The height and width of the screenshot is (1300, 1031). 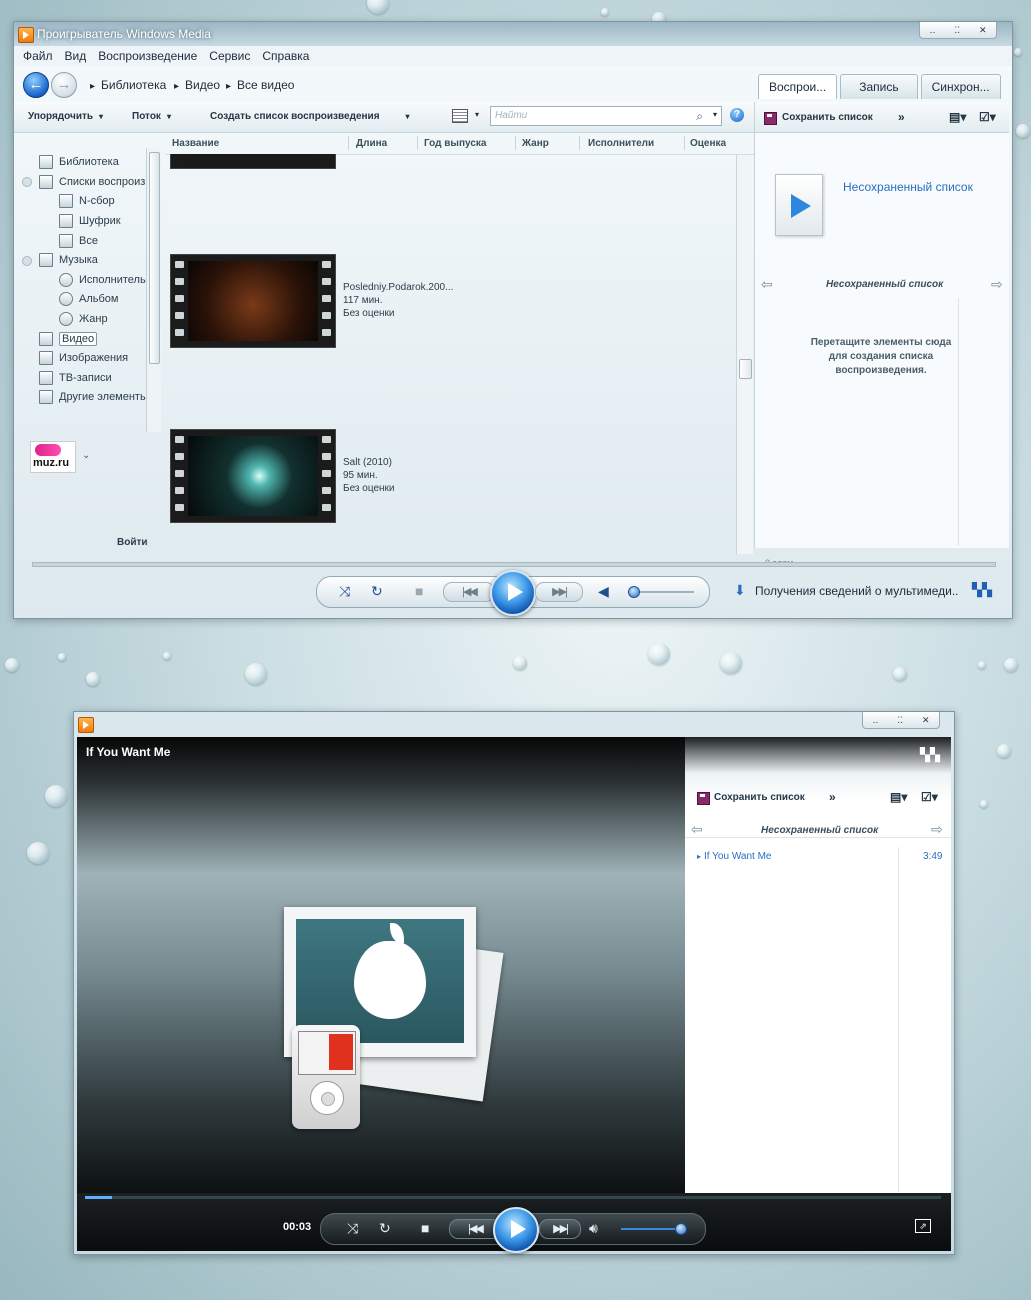 What do you see at coordinates (147, 56) in the screenshot?
I see `menu-play: Воспроизведение` at bounding box center [147, 56].